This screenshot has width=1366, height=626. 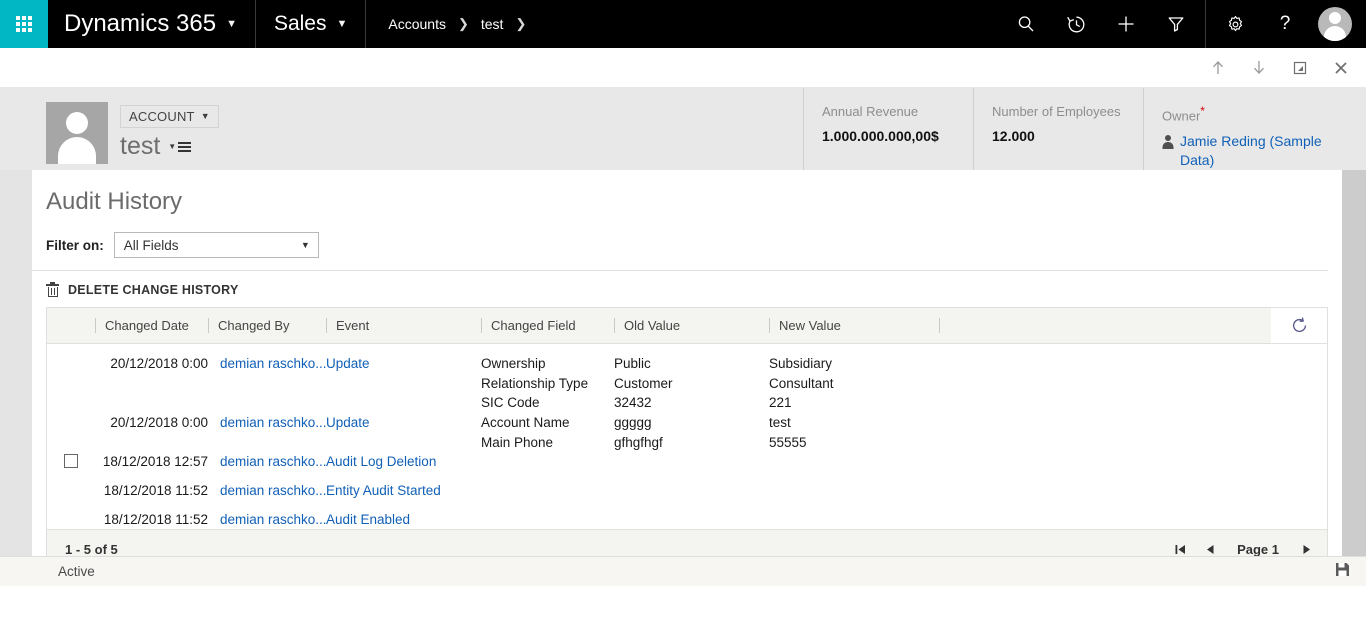 What do you see at coordinates (517, 442) in the screenshot?
I see `field-line: Main Phone` at bounding box center [517, 442].